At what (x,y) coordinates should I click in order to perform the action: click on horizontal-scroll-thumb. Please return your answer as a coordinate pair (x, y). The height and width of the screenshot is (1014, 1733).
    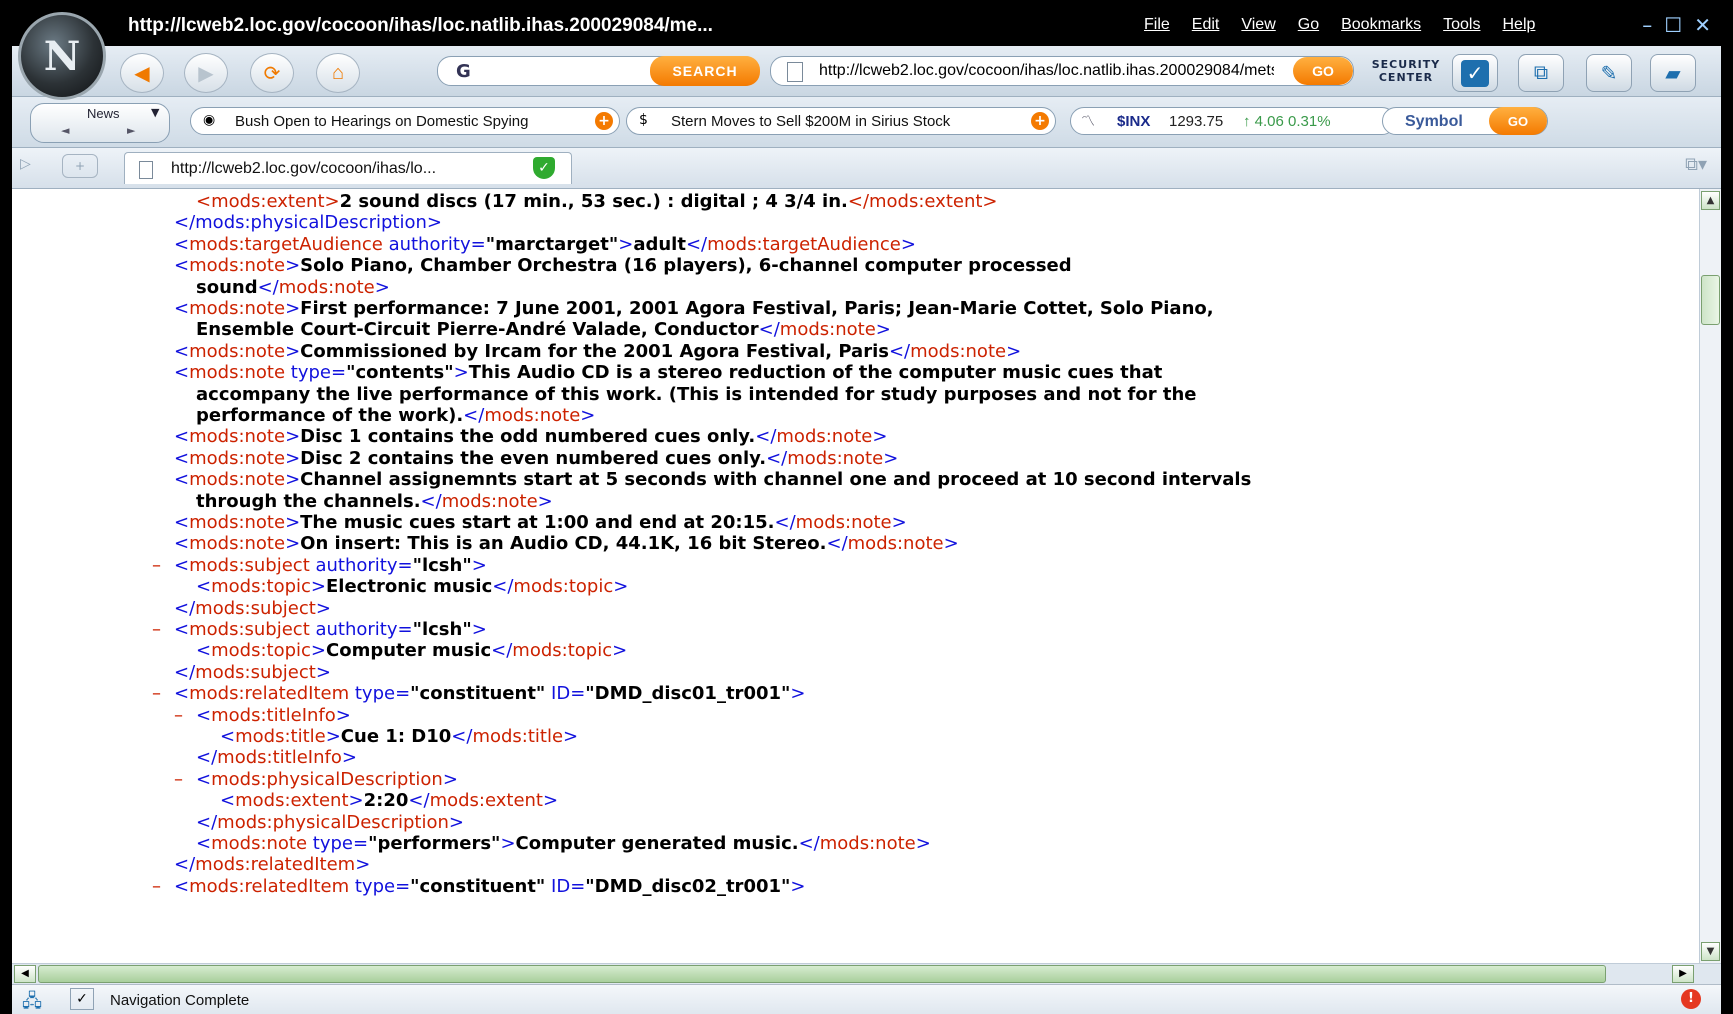
    Looking at the image, I should click on (822, 974).